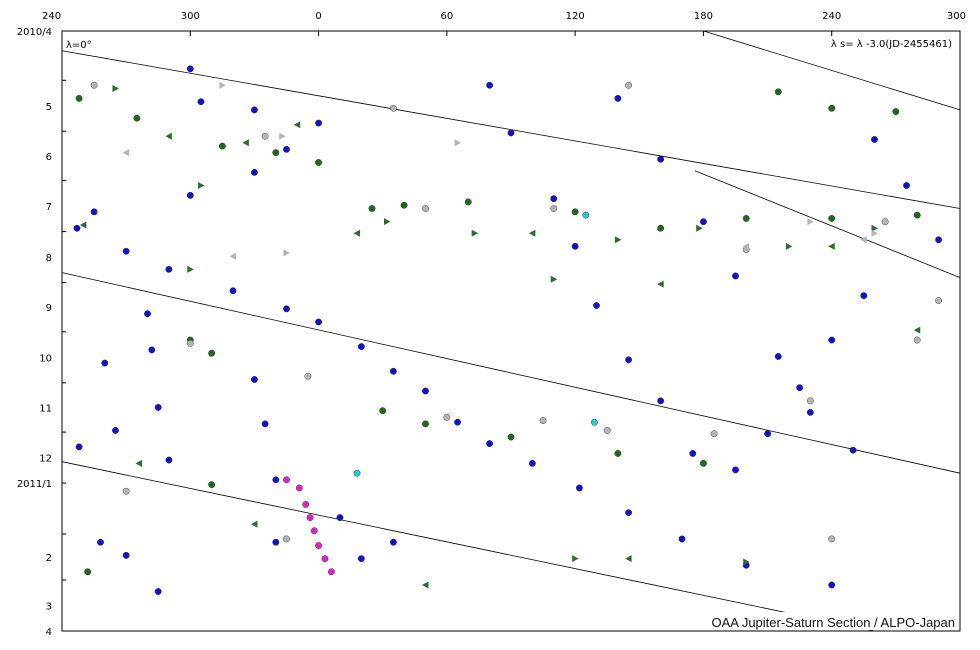 This screenshot has width=980, height=650. I want to click on y-tick-label: 5, so click(49, 107).